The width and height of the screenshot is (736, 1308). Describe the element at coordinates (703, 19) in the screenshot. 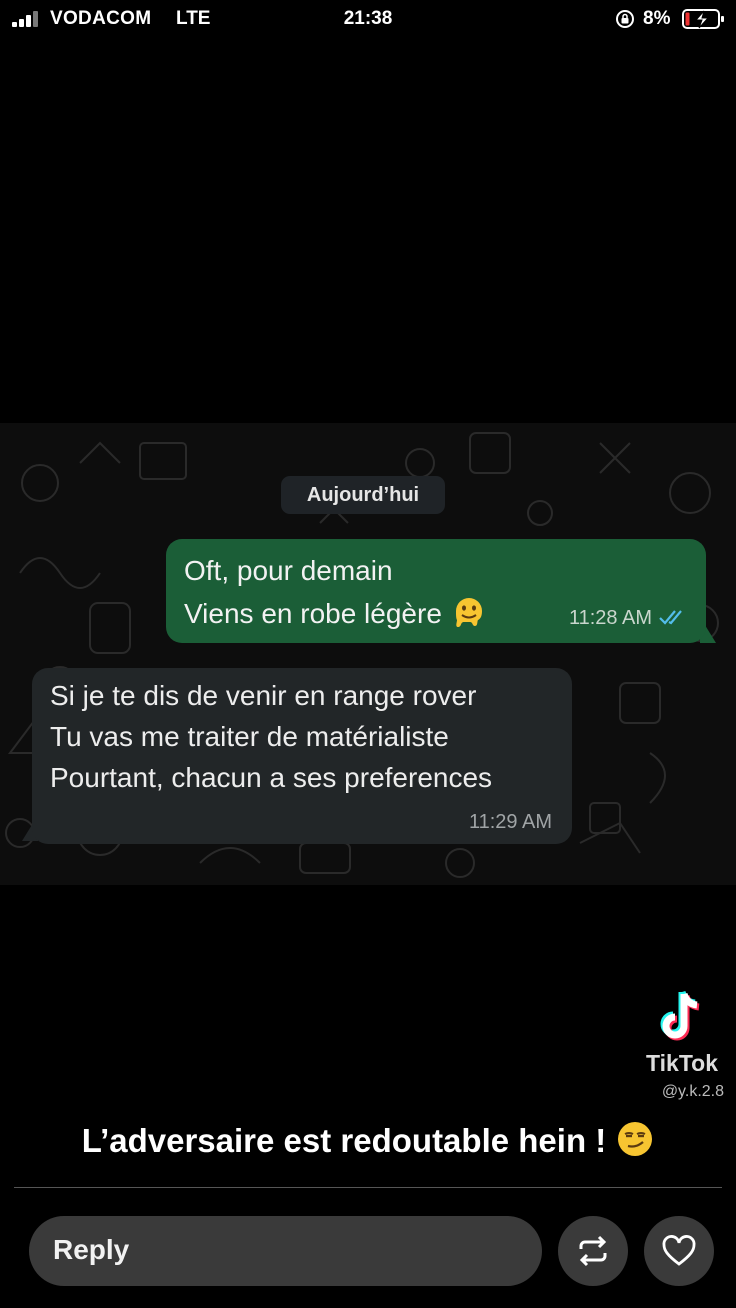

I see `battery-charging-icon` at that location.